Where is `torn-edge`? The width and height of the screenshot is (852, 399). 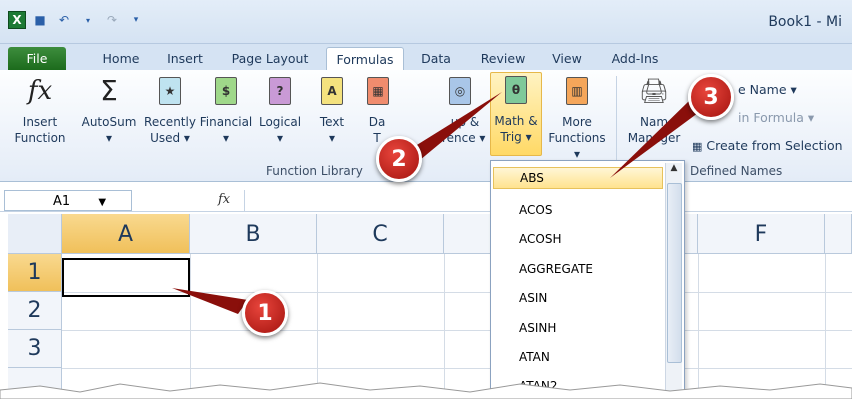 torn-edge is located at coordinates (426, 390).